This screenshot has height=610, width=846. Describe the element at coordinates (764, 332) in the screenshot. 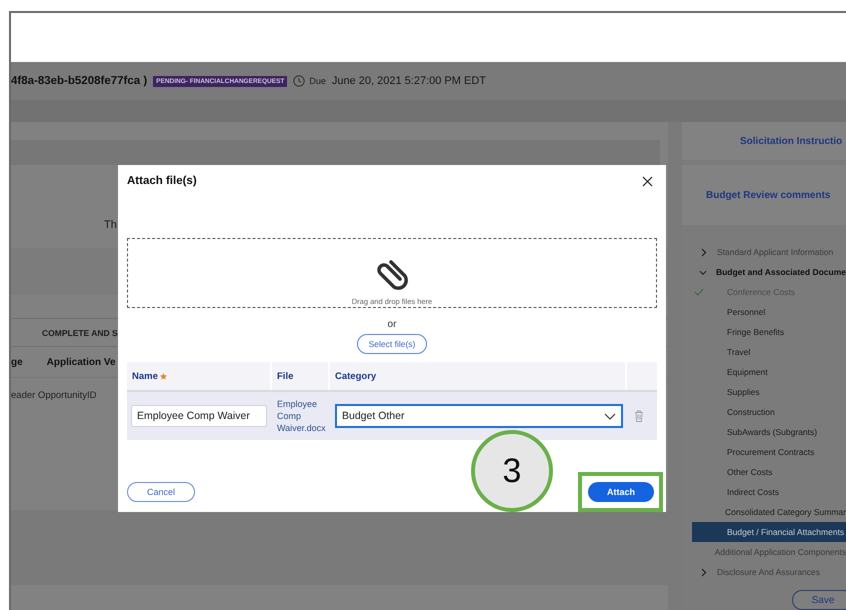

I see `nav-item: Fringe Benefits` at that location.